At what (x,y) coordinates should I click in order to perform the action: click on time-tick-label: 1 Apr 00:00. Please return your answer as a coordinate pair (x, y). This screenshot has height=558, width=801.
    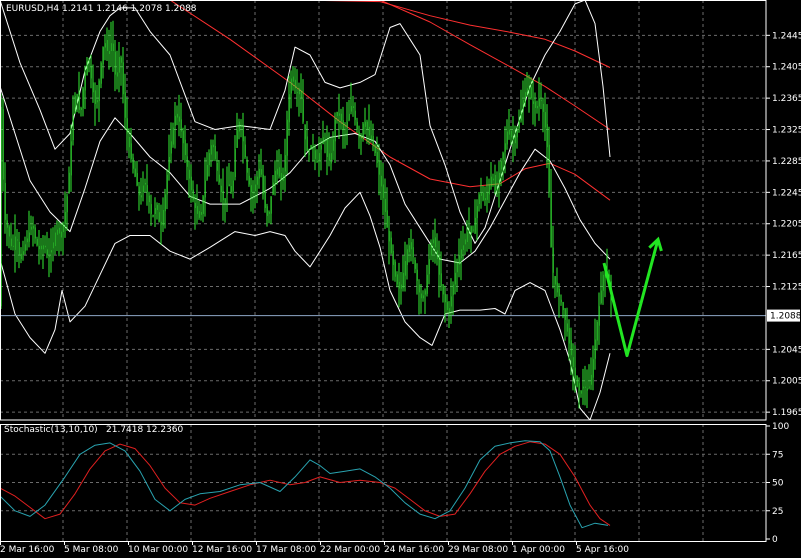
    Looking at the image, I should click on (538, 549).